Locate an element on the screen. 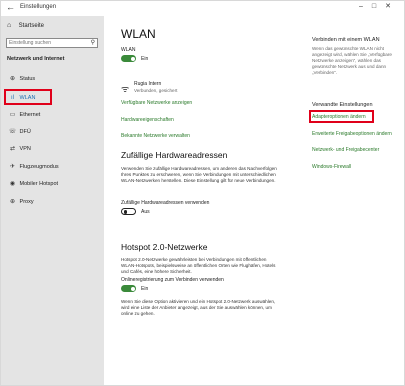 The height and width of the screenshot is (386, 405). sidebar-item-label: DFÜ is located at coordinates (25, 132).